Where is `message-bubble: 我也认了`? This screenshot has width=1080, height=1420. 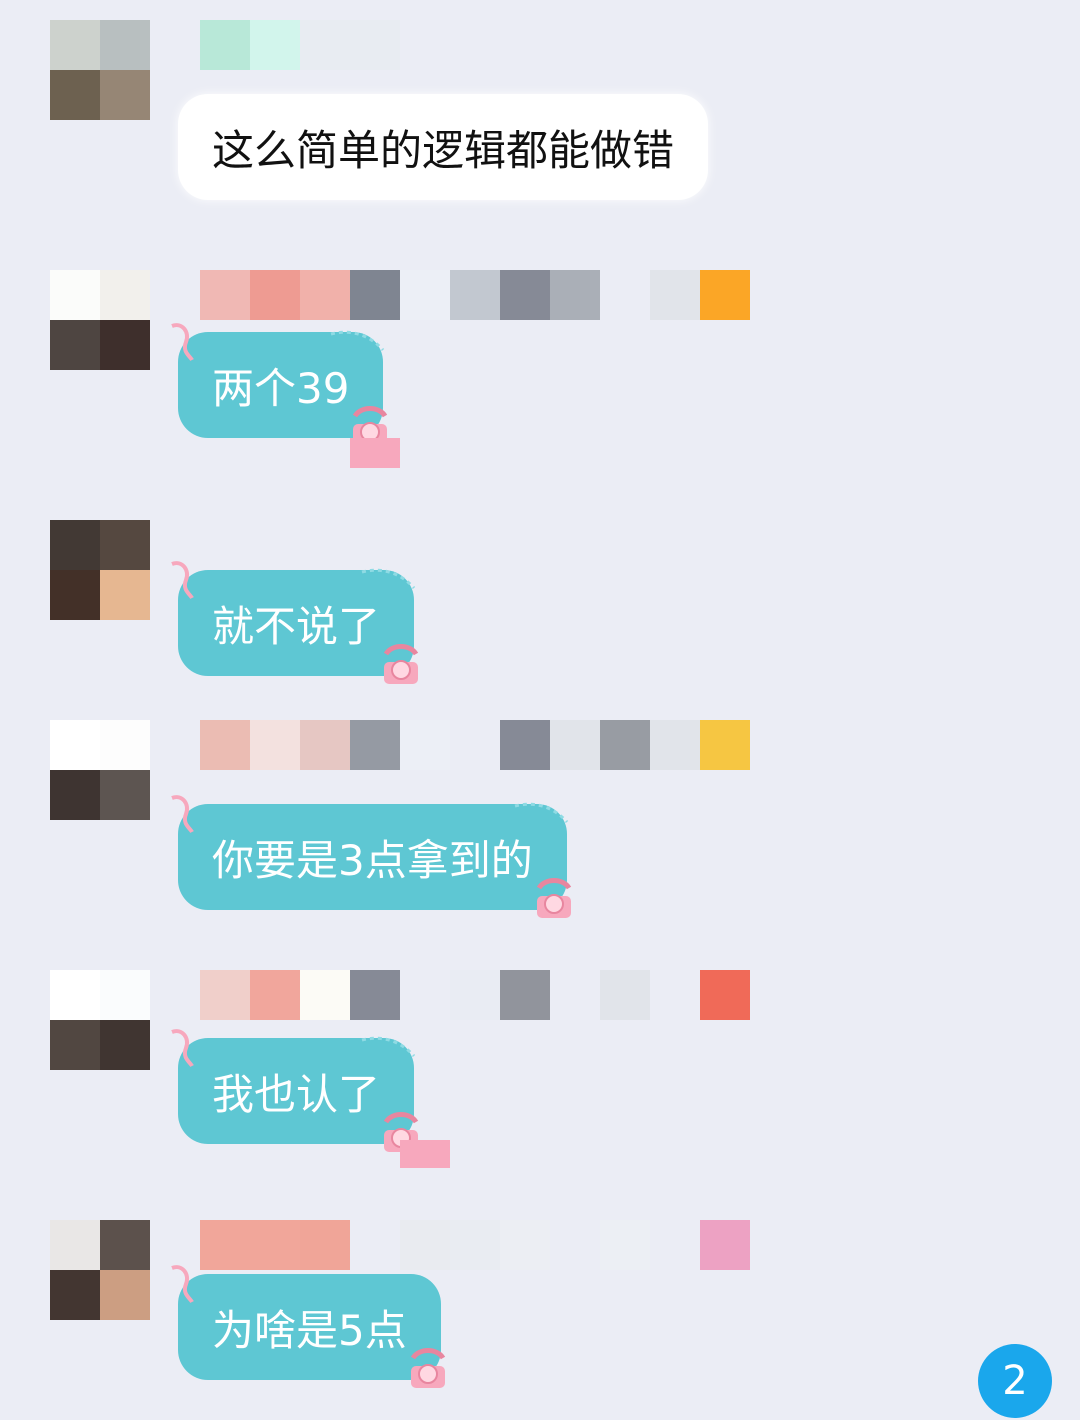
message-bubble: 我也认了 is located at coordinates (295, 1090).